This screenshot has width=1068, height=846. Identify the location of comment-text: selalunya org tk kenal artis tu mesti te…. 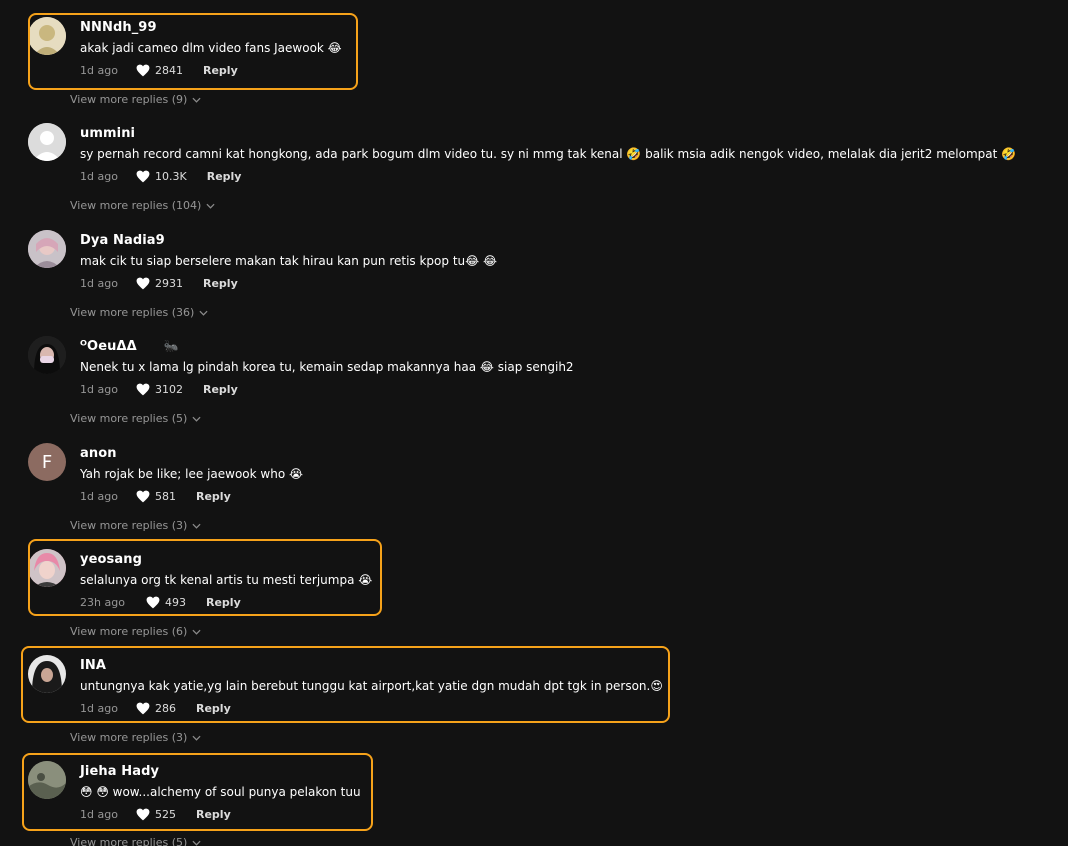
(226, 580).